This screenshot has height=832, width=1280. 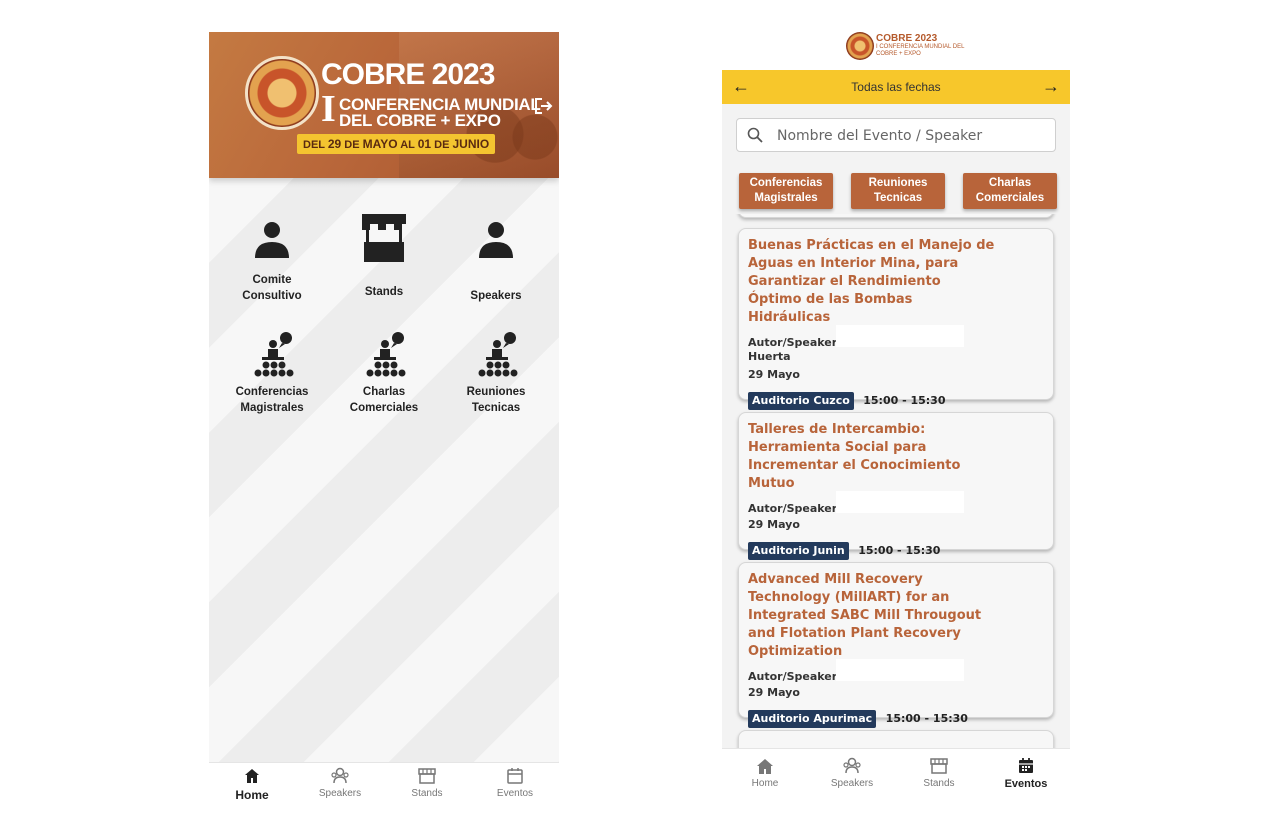 What do you see at coordinates (896, 550) in the screenshot?
I see `event-meta: Auditorio Junin 15:00 - 15:30` at bounding box center [896, 550].